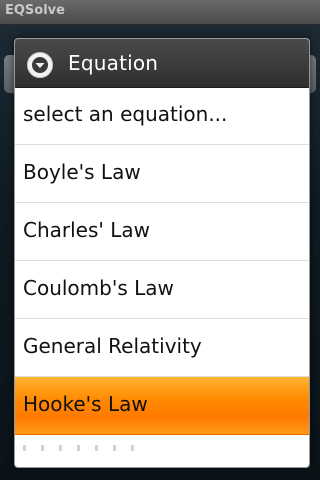  Describe the element at coordinates (35, 10) in the screenshot. I see `app-title: EQSolve` at that location.